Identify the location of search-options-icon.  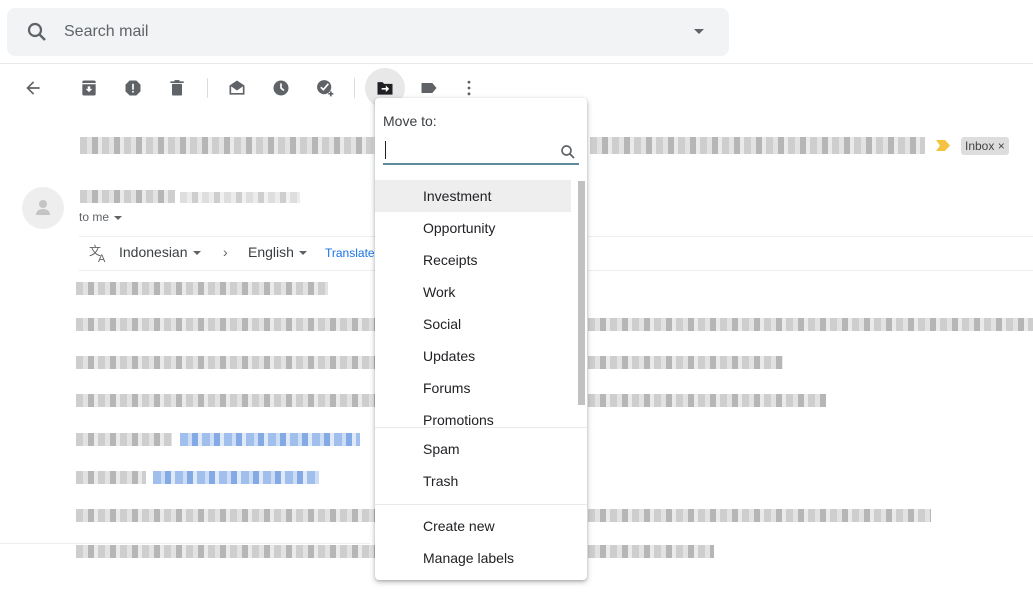
(699, 31).